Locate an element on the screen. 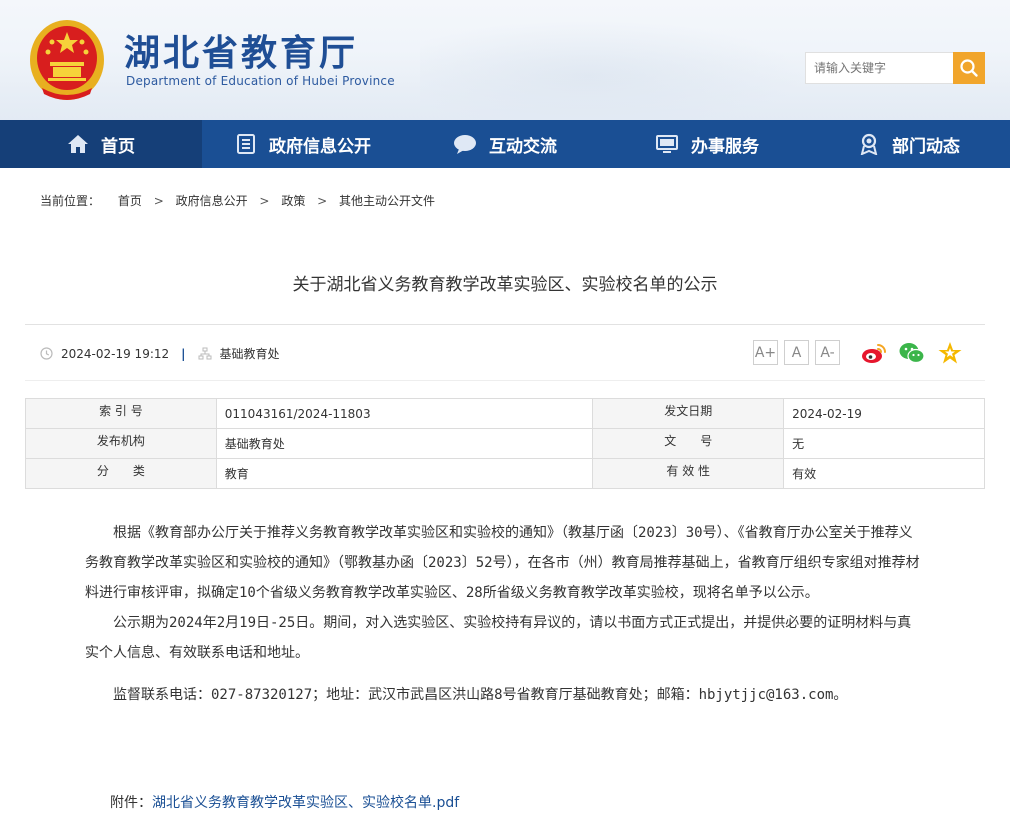  publish-datetime: 2024-02-19 19:12 is located at coordinates (115, 353).